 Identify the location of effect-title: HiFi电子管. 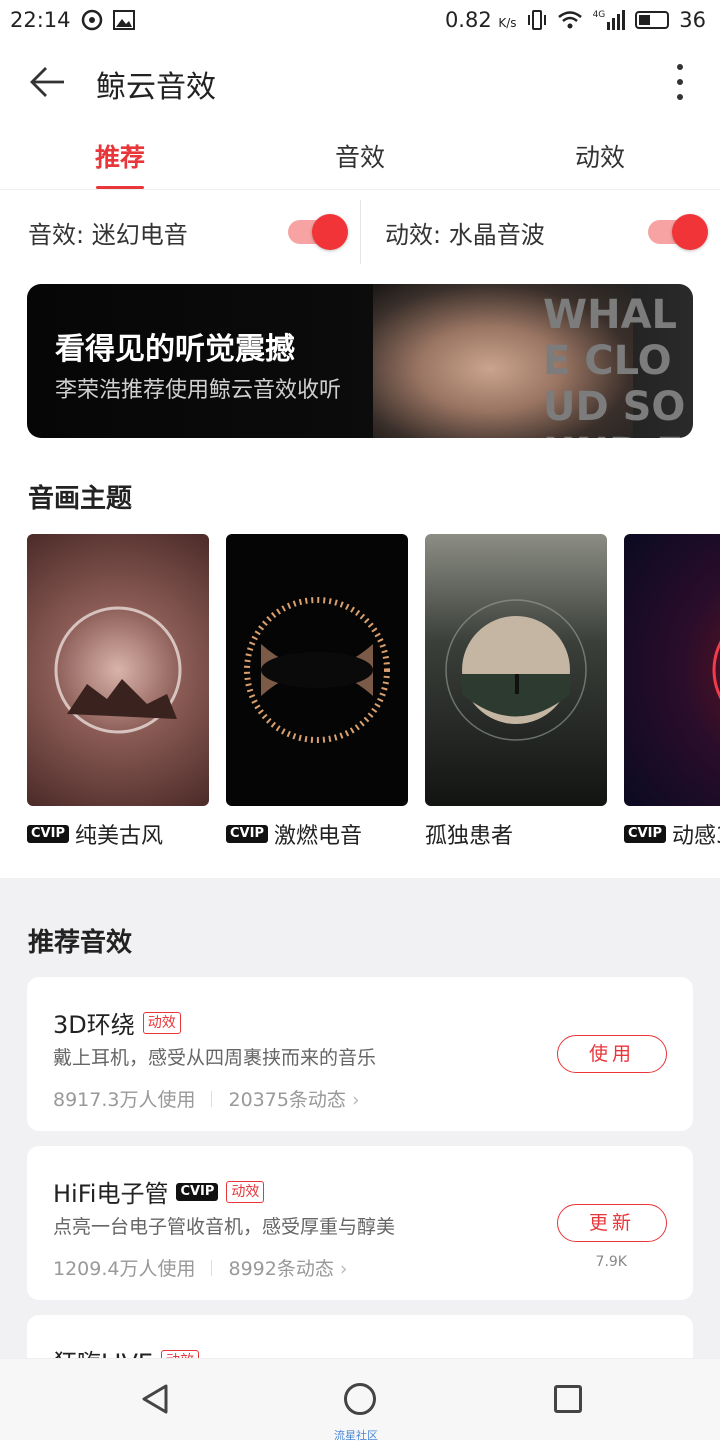
(111, 1194).